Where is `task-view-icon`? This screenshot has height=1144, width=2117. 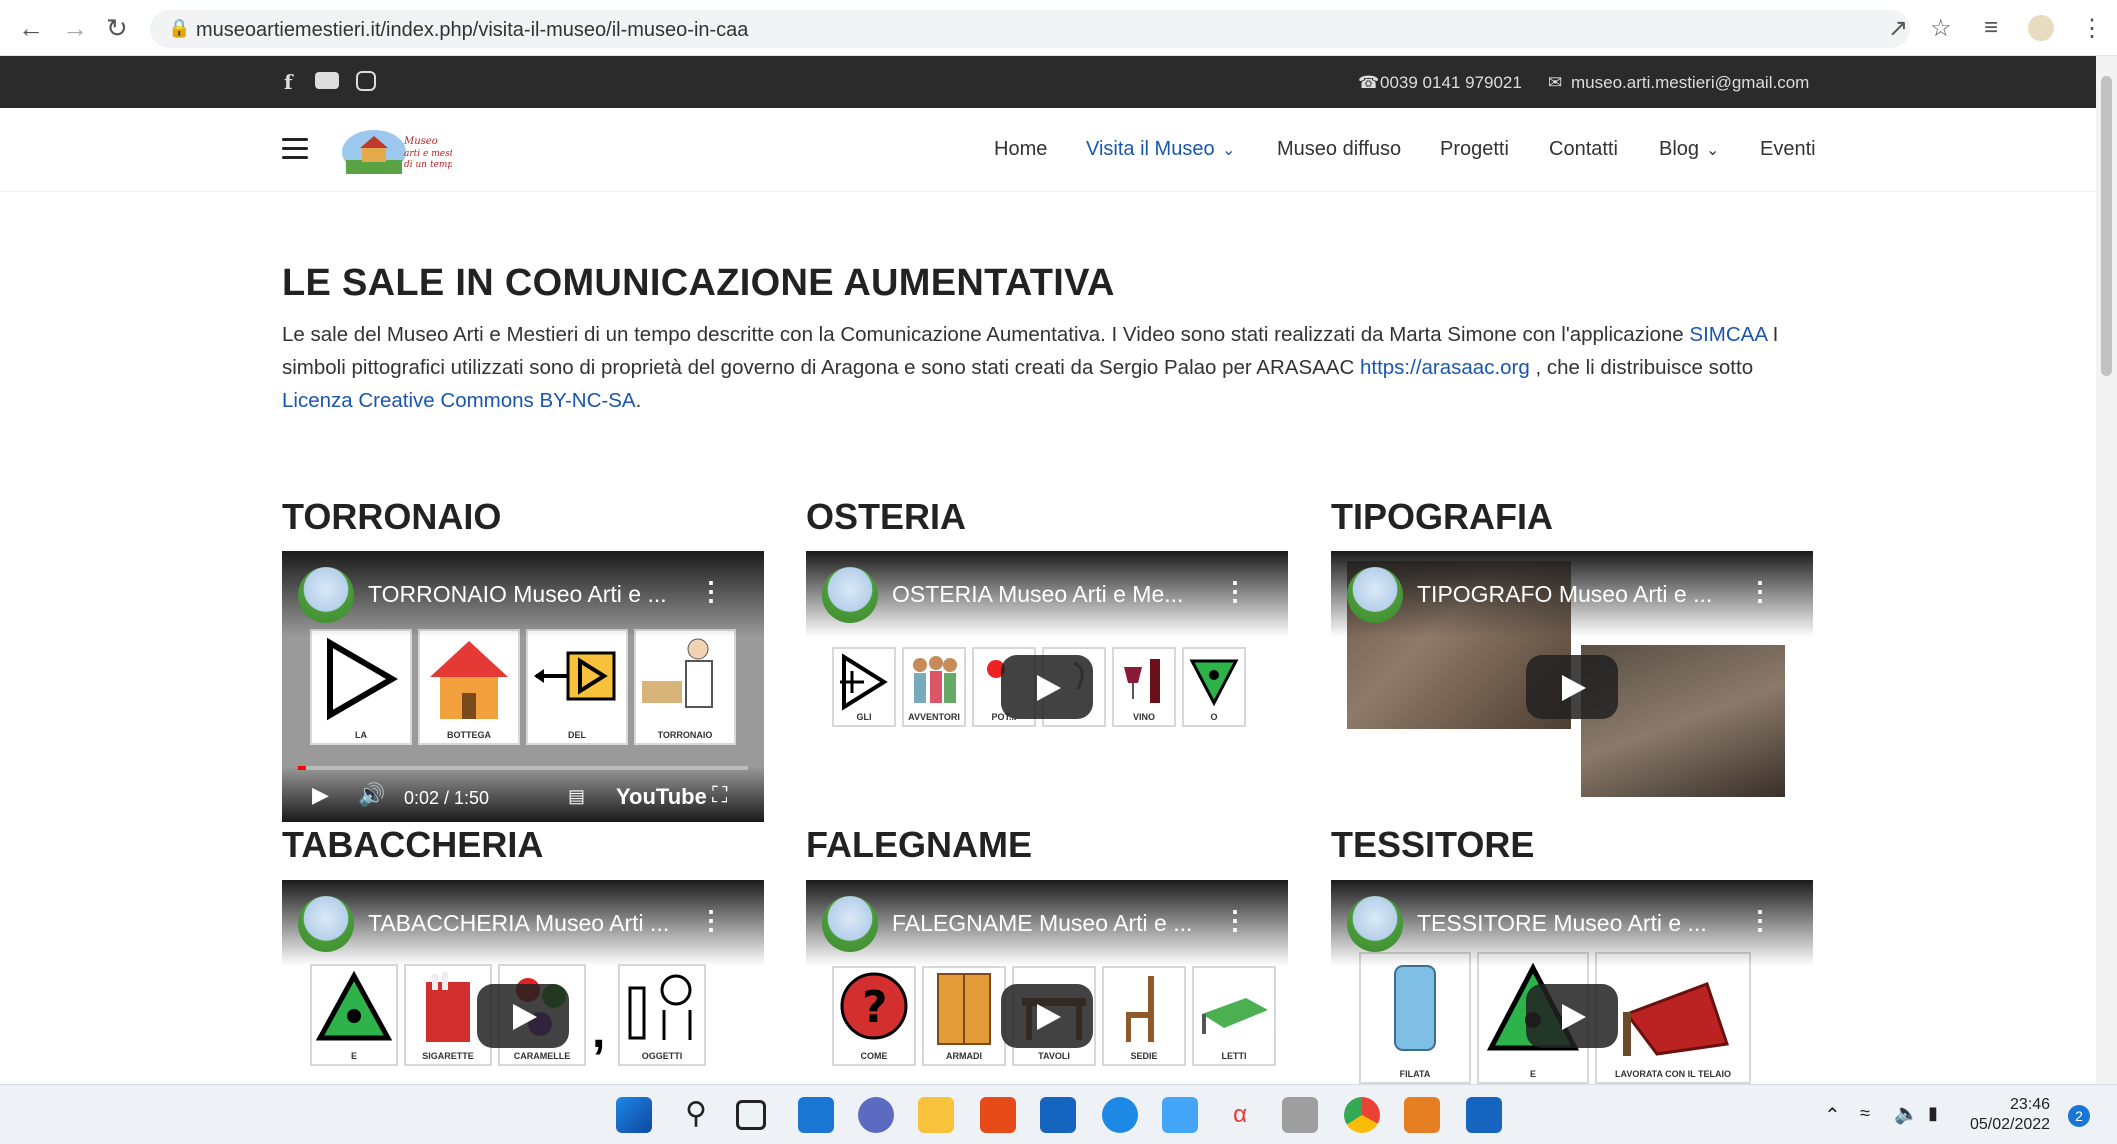
task-view-icon is located at coordinates (751, 1115).